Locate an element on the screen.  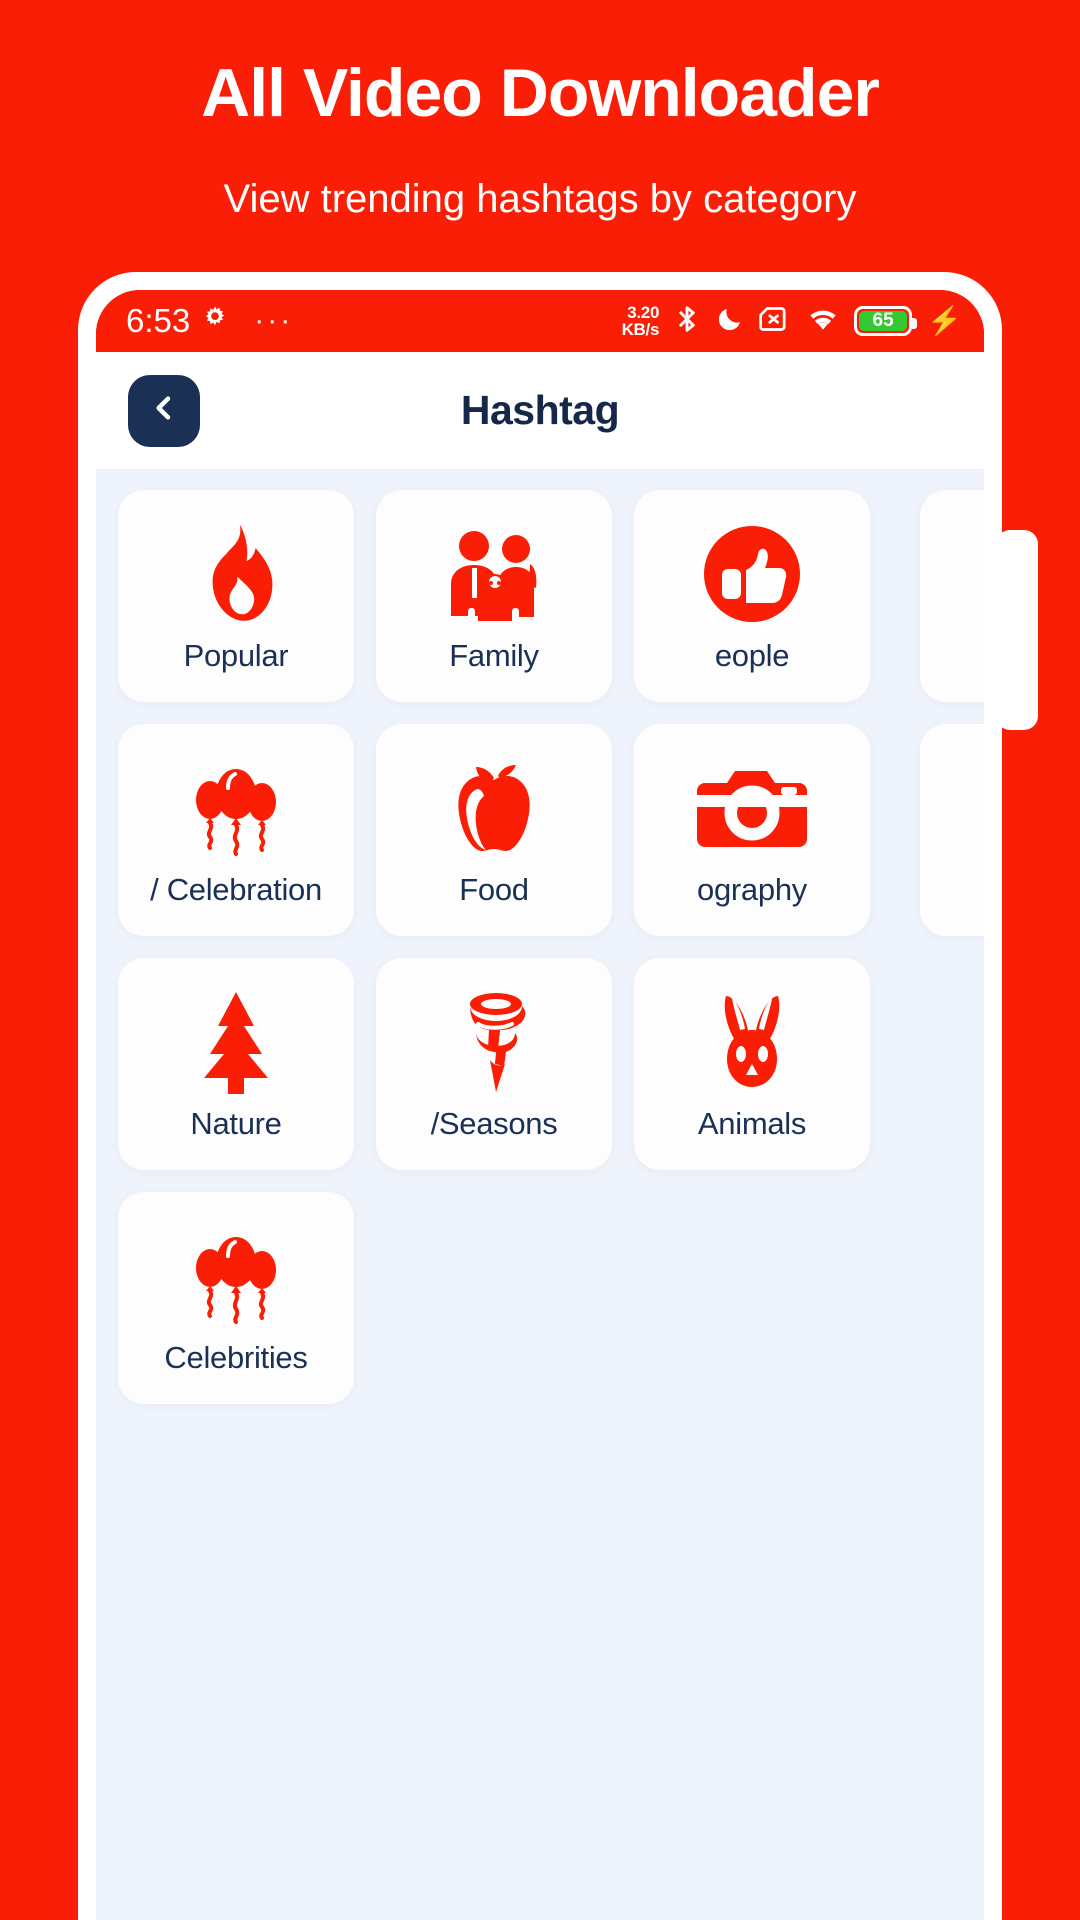
status-time: 6:53 is located at coordinates (158, 320).